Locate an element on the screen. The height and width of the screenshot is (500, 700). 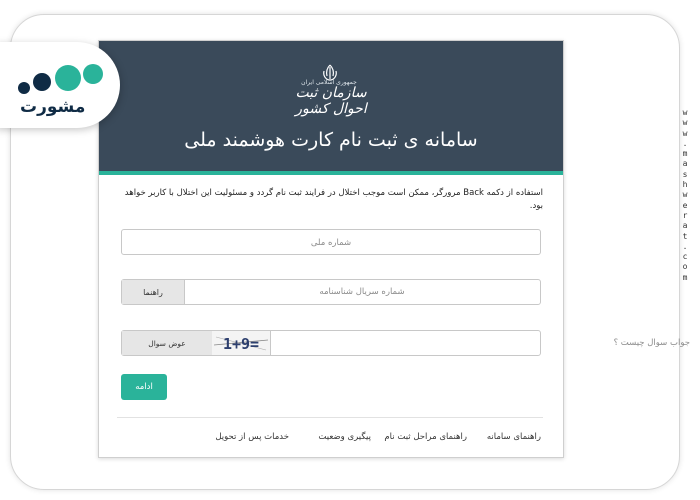
org-name: سازمان ثبت احوال کشور is located at coordinates (331, 101).